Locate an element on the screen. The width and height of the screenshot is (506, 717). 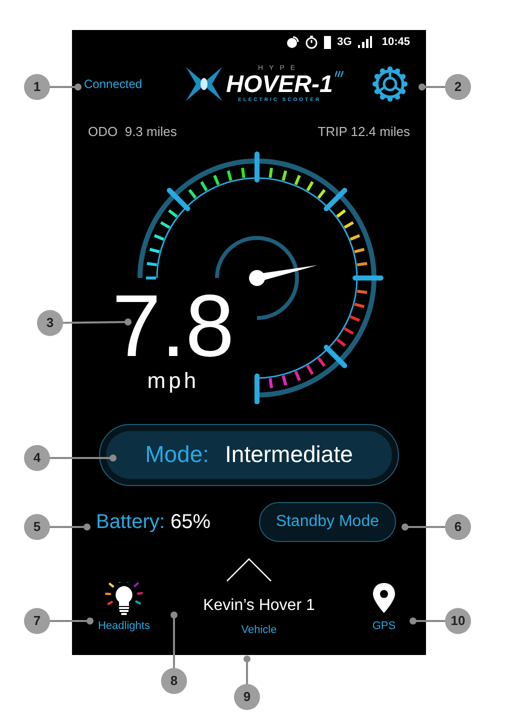
signal-icon is located at coordinates (365, 42).